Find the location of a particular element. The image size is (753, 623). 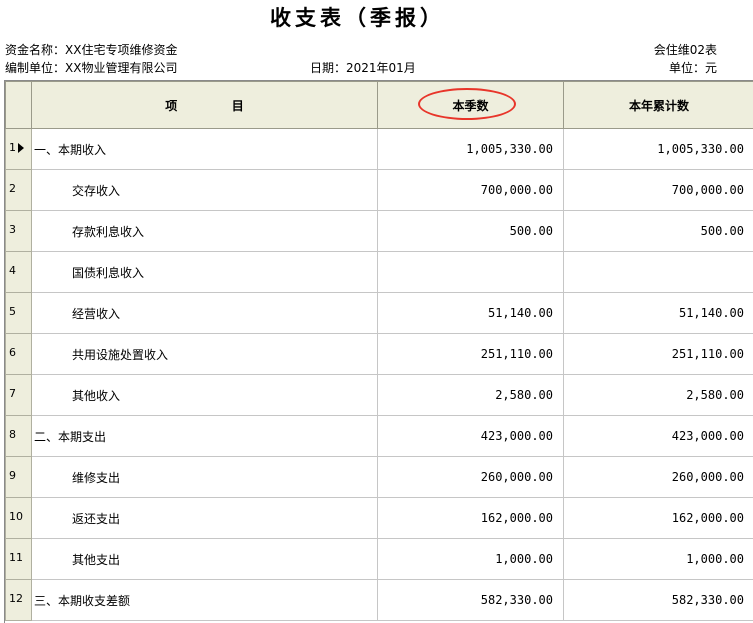

row-number: 12 is located at coordinates (16, 598).